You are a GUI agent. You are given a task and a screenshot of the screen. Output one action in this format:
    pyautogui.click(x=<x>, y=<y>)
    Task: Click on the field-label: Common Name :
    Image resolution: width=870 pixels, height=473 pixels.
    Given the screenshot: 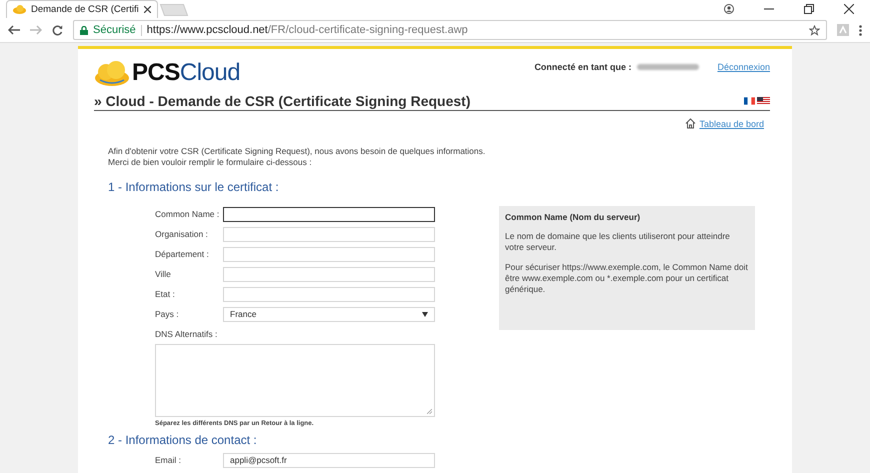 What is the action you would take?
    pyautogui.click(x=187, y=214)
    